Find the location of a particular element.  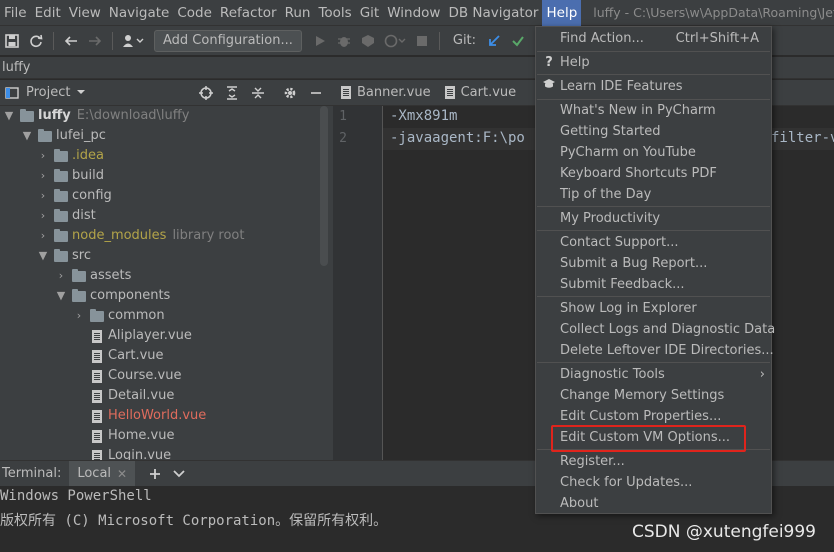

tree-row-dist: › dist is located at coordinates (66, 216).